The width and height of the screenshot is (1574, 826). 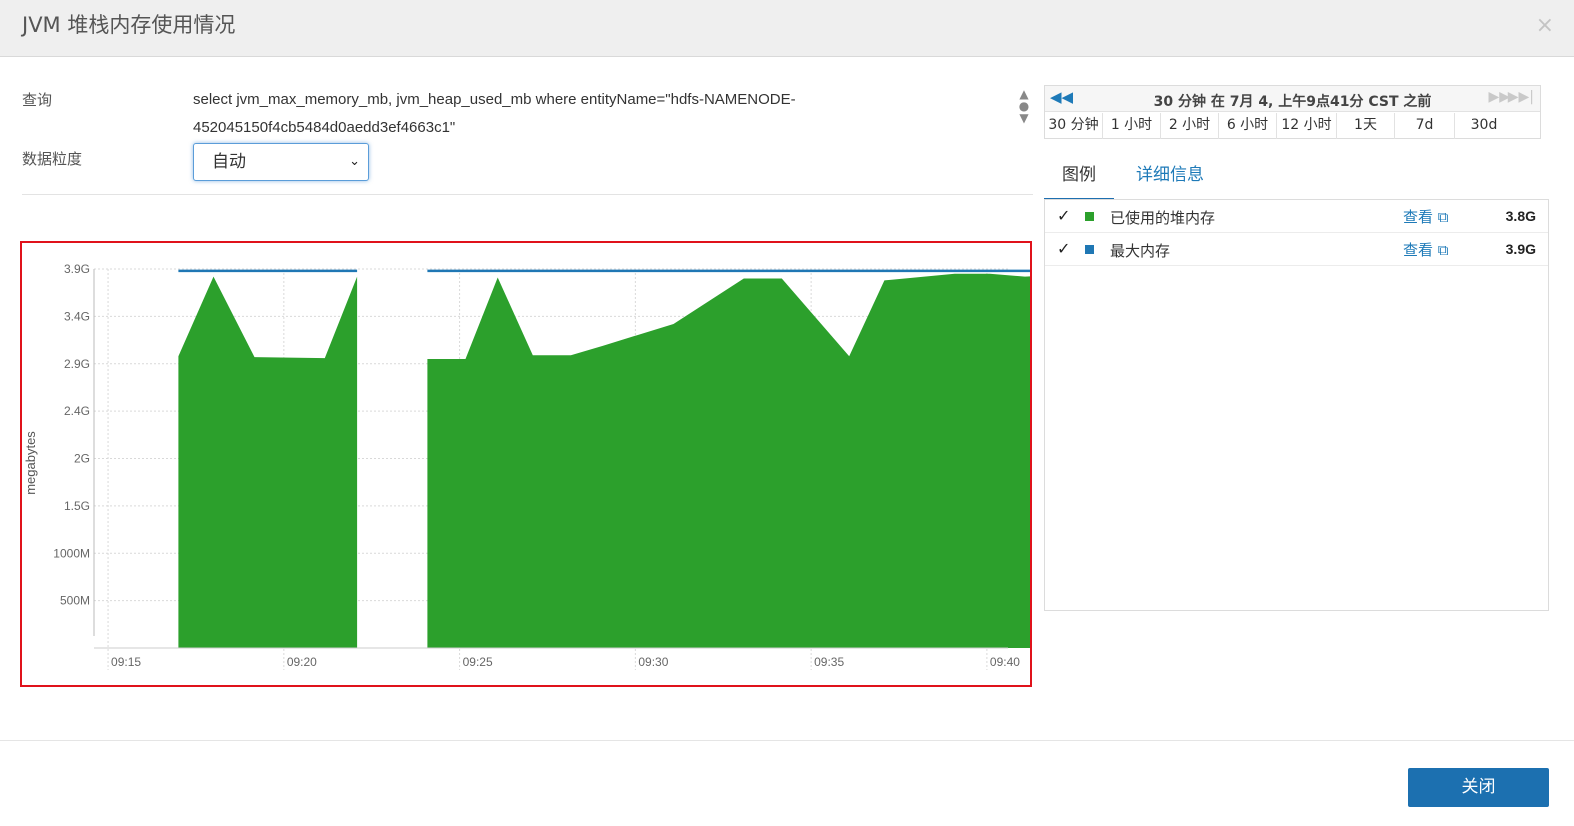 What do you see at coordinates (1079, 180) in the screenshot?
I see `tab-legend: 图例` at bounding box center [1079, 180].